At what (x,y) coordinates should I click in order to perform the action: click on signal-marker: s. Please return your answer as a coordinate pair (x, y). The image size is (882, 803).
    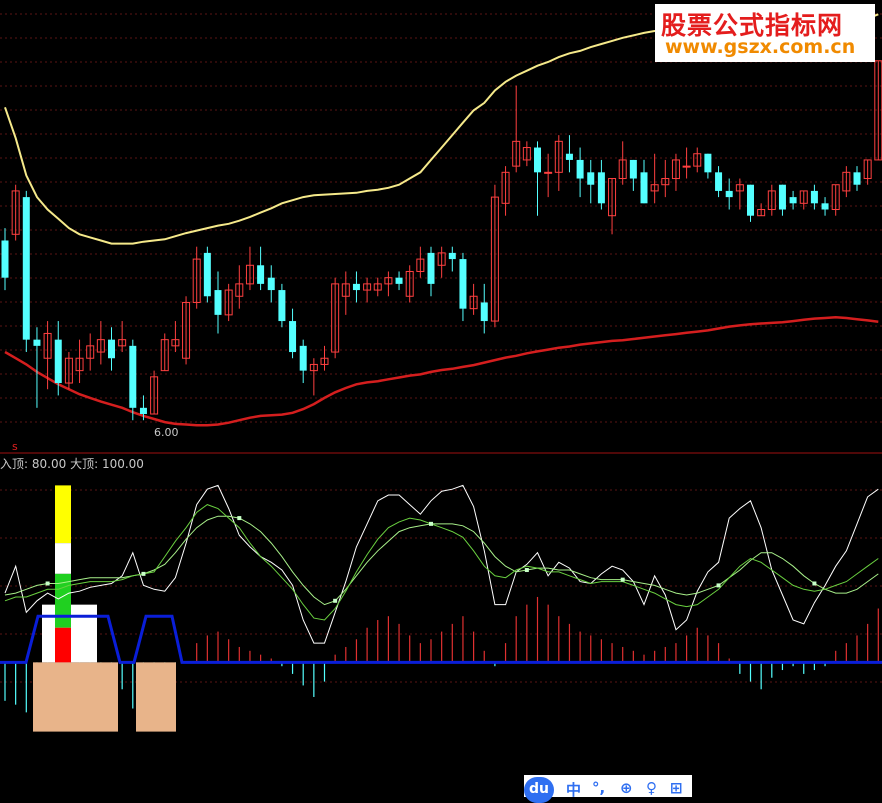
    Looking at the image, I should click on (15, 446).